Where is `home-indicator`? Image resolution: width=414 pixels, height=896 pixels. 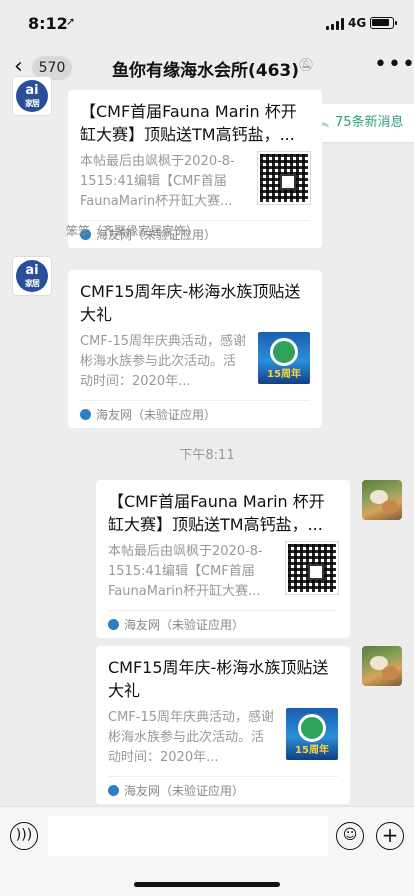 home-indicator is located at coordinates (207, 884).